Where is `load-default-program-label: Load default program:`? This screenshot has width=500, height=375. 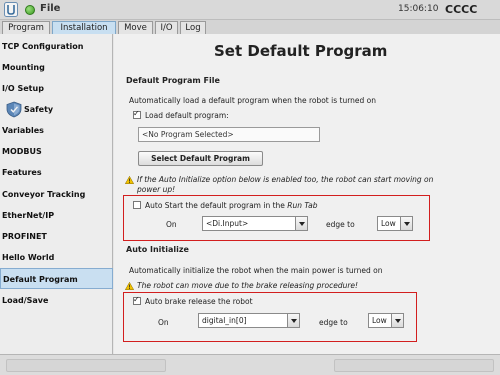
load-default-program-label: Load default program: is located at coordinates (187, 115).